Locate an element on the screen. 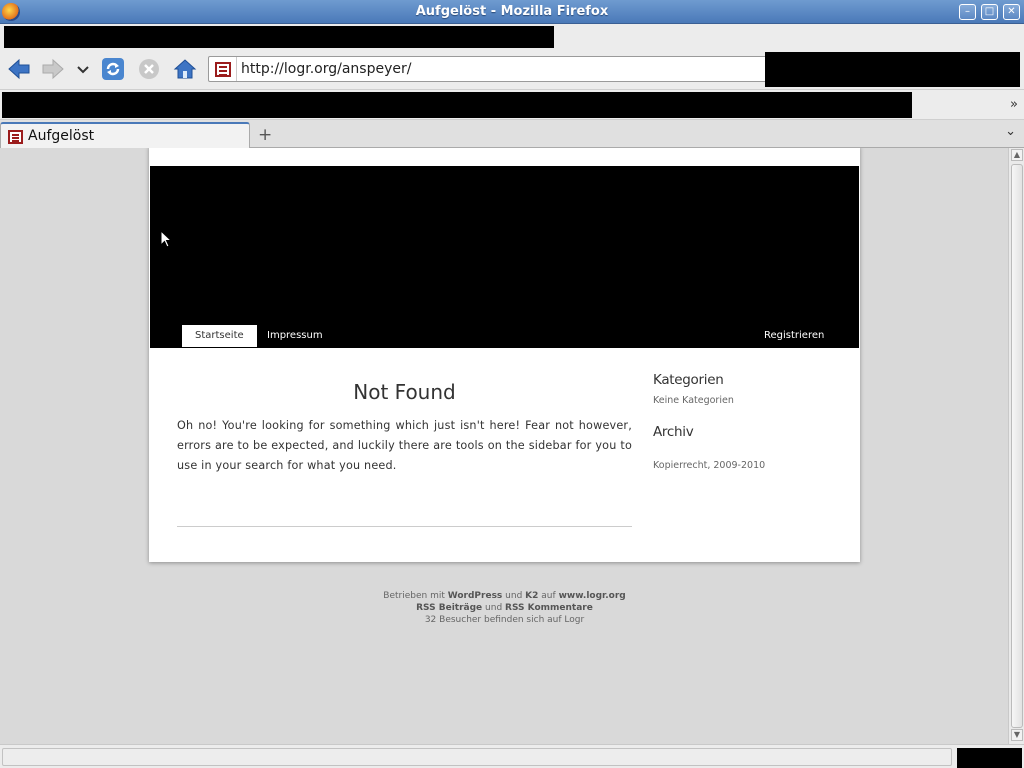  menu-bar is located at coordinates (512, 36).